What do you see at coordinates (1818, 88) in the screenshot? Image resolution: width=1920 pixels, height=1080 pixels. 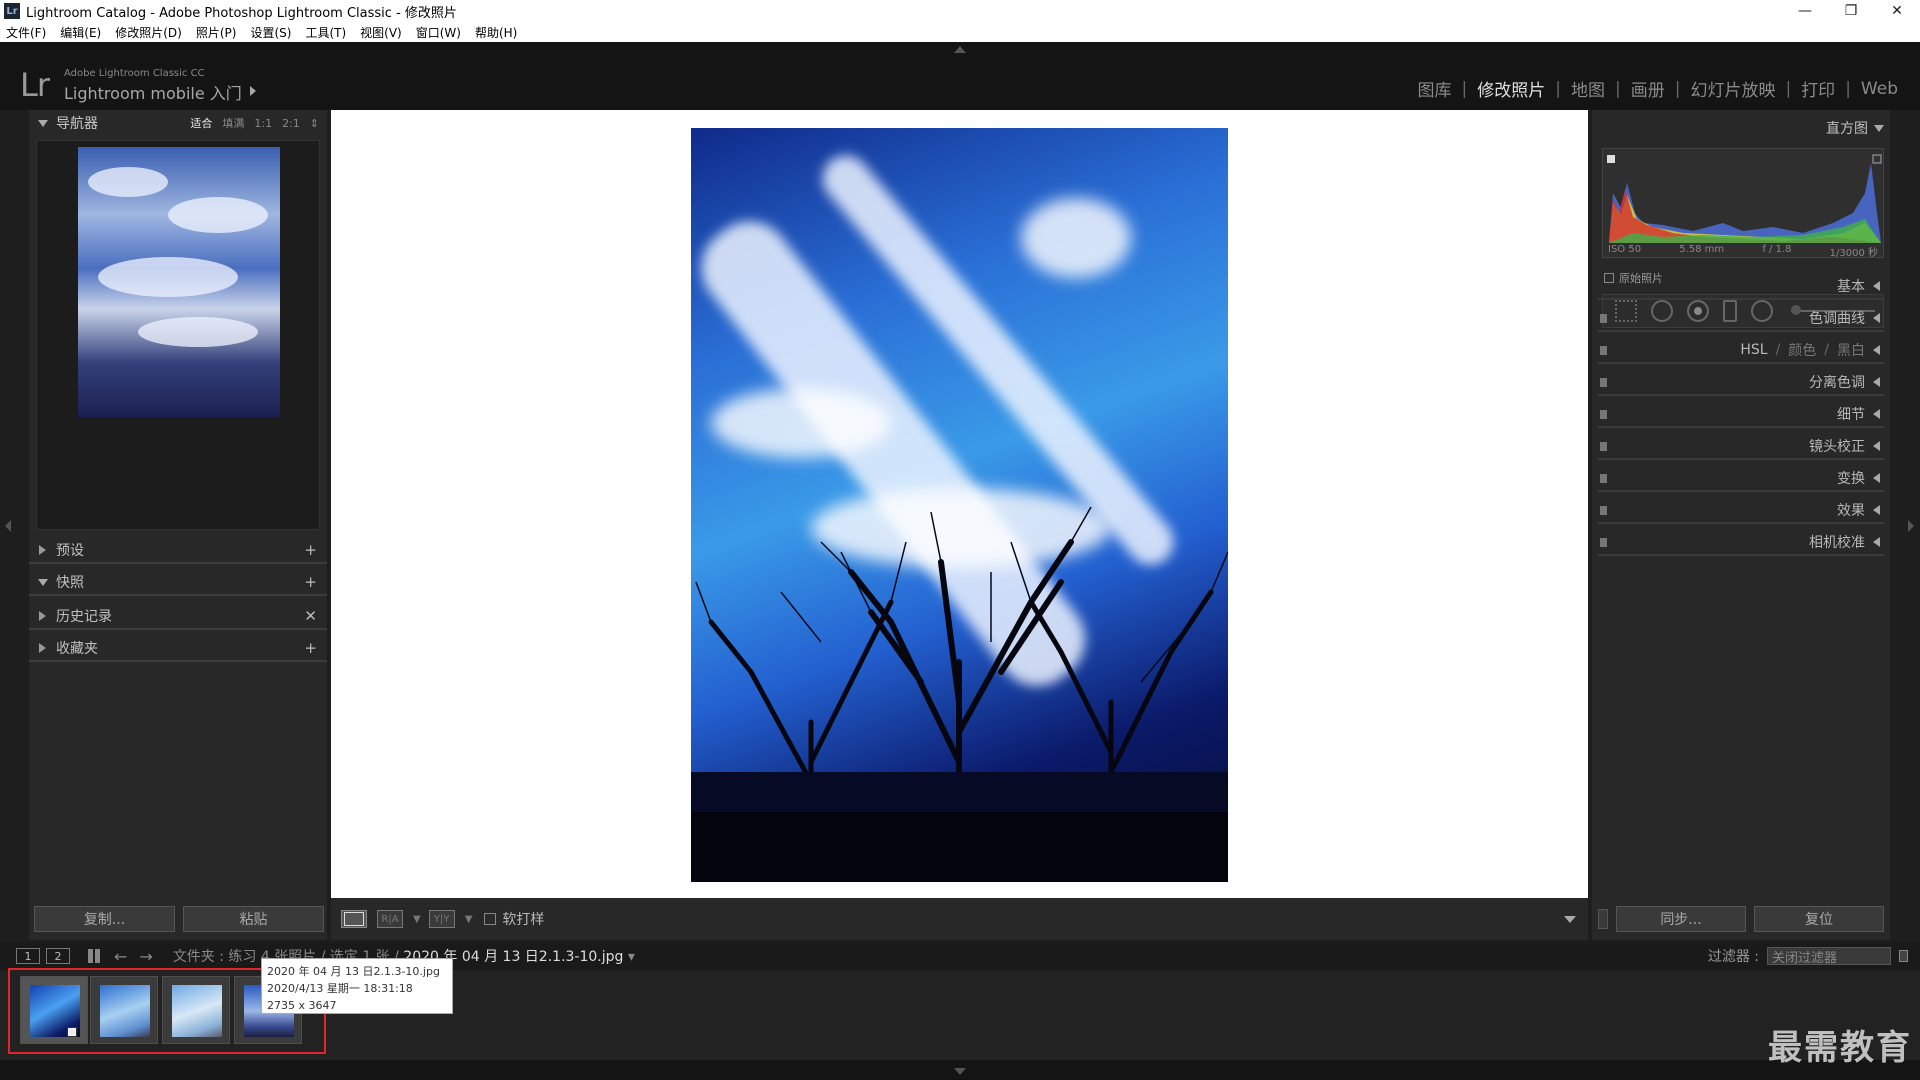 I see `module-print: 打印` at bounding box center [1818, 88].